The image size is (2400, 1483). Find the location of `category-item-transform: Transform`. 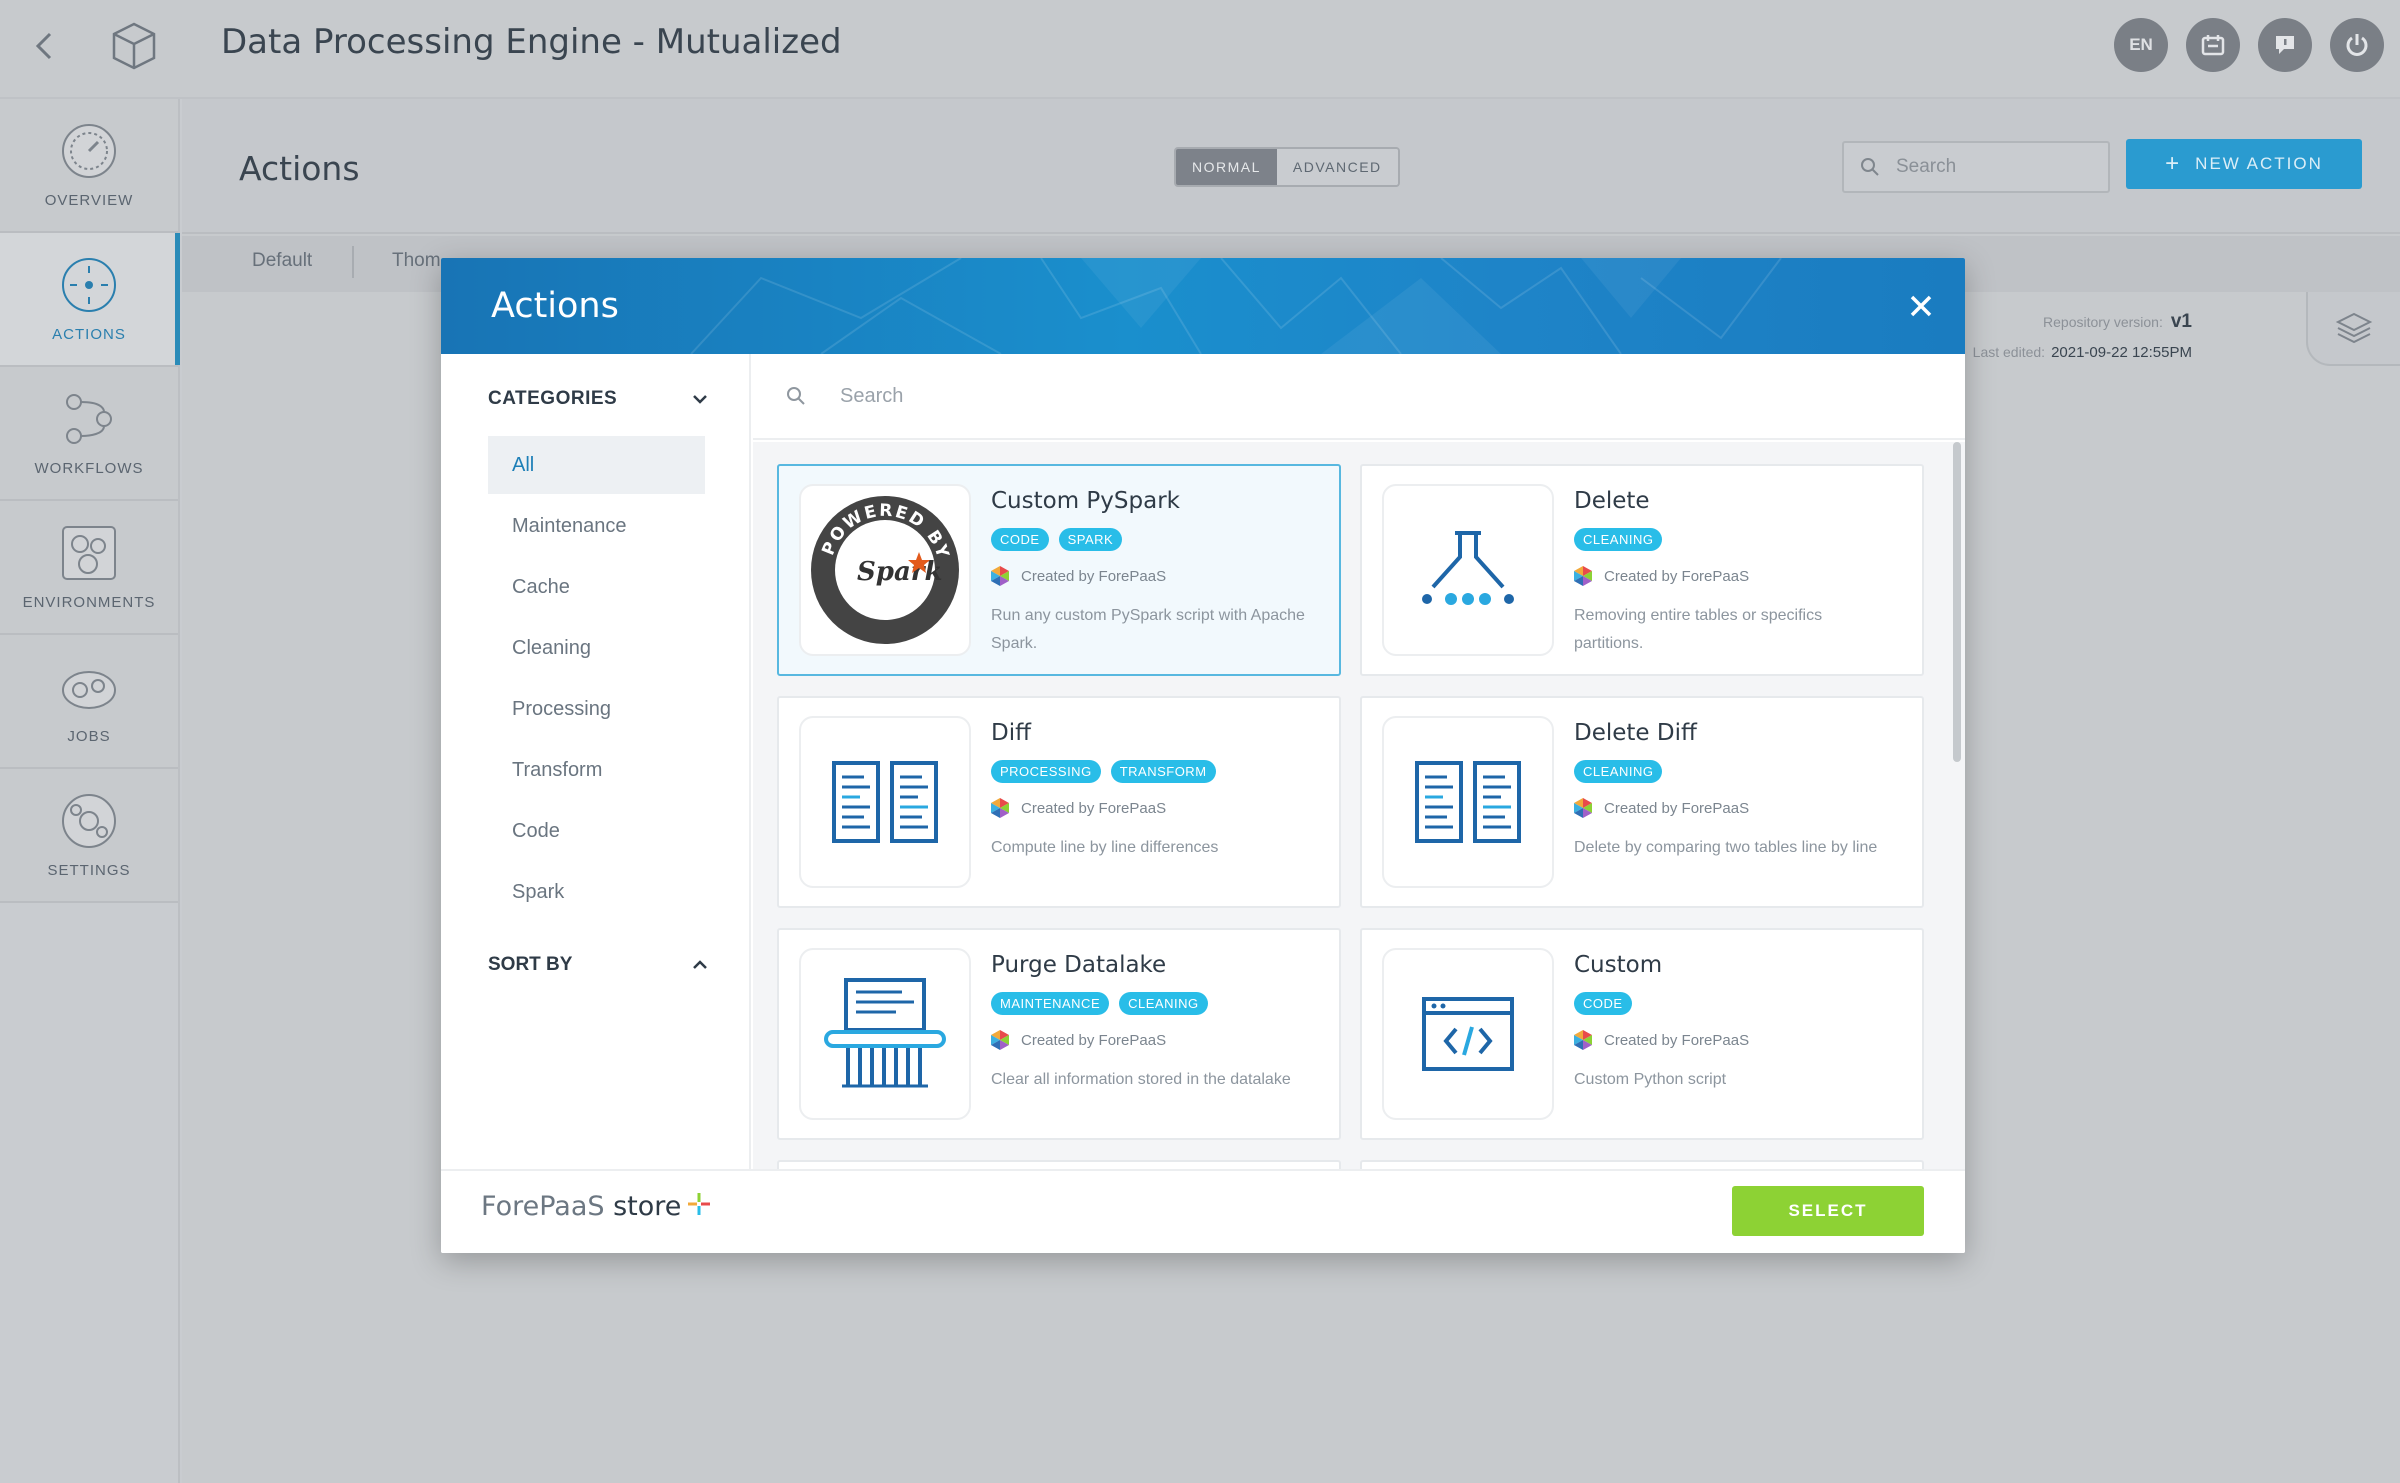

category-item-transform: Transform is located at coordinates (596, 770).